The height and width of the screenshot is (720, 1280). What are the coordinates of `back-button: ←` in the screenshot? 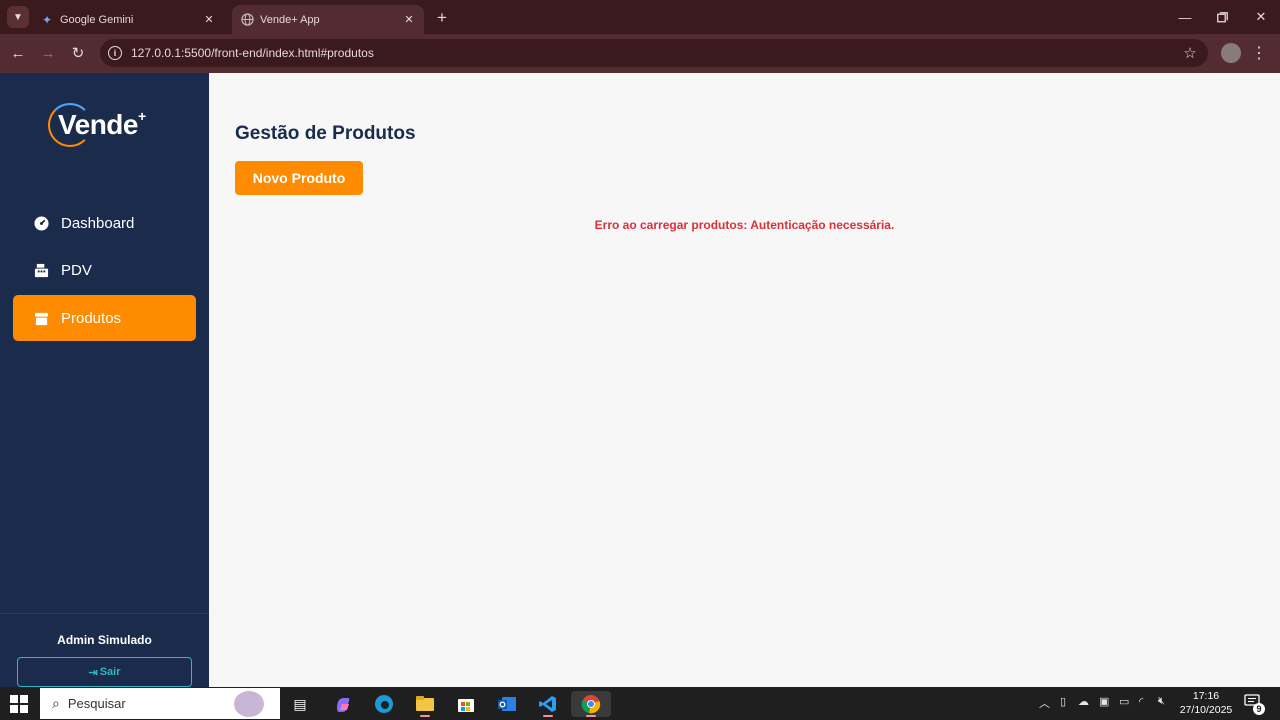 It's located at (18, 53).